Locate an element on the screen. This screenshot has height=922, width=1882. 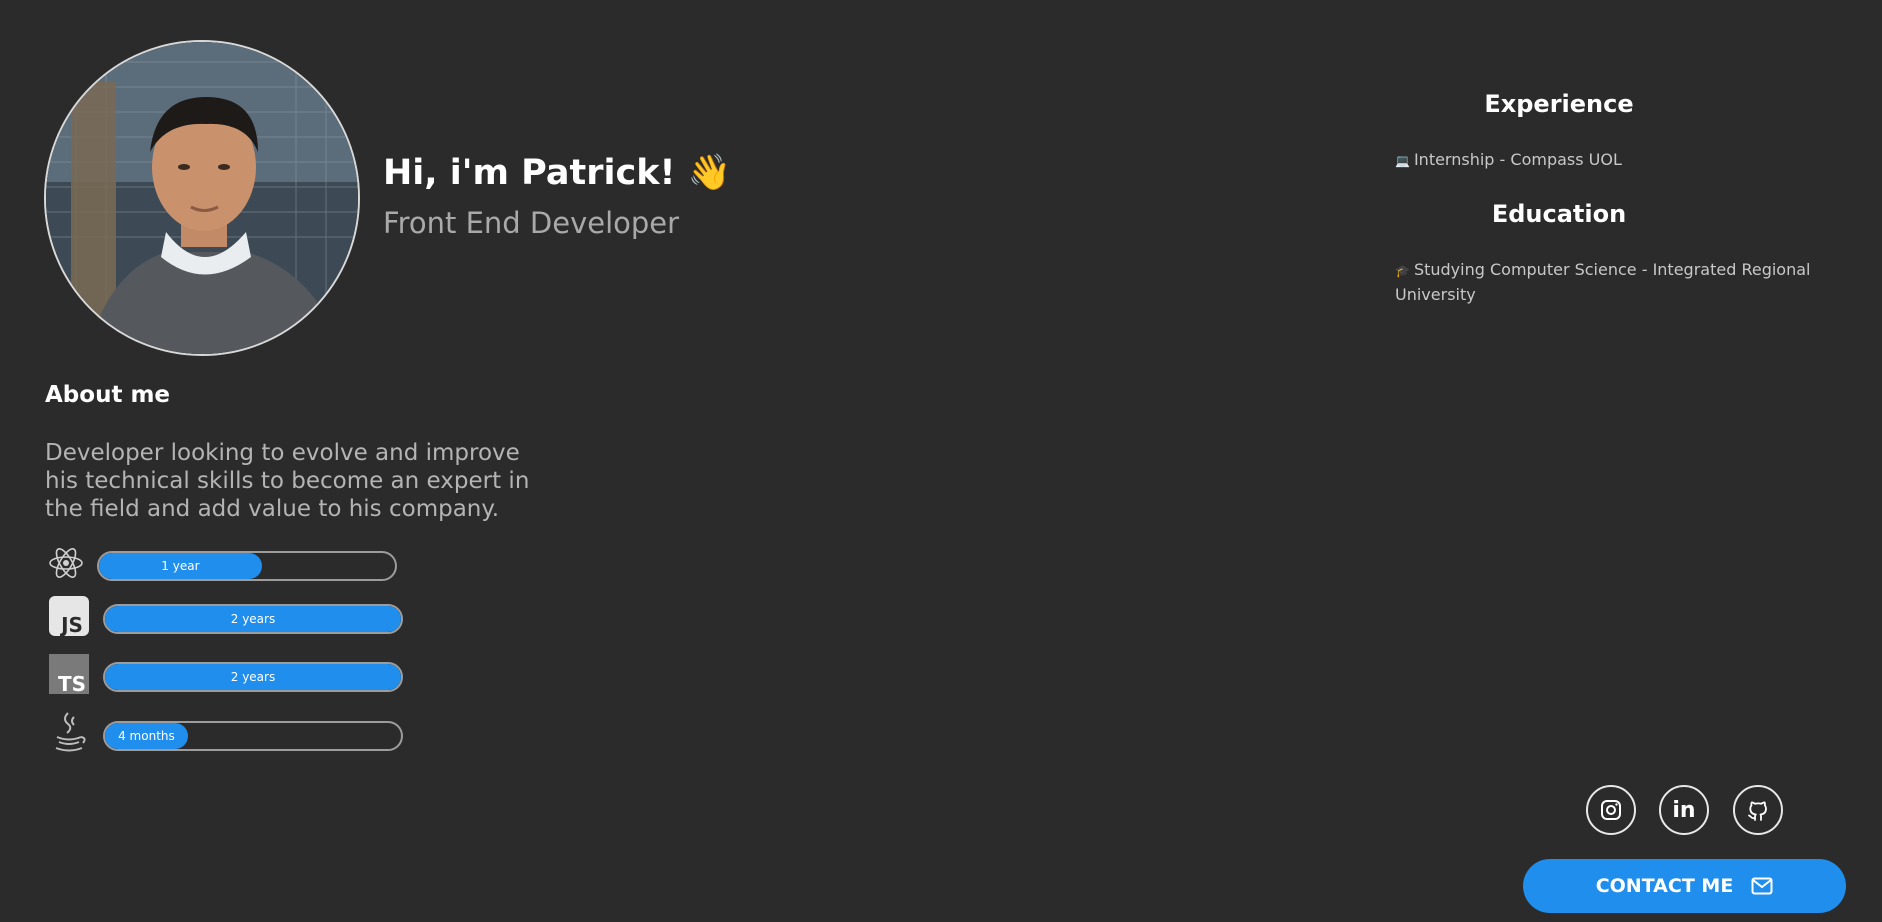
laptop-icon: 💻 is located at coordinates (1402, 161).